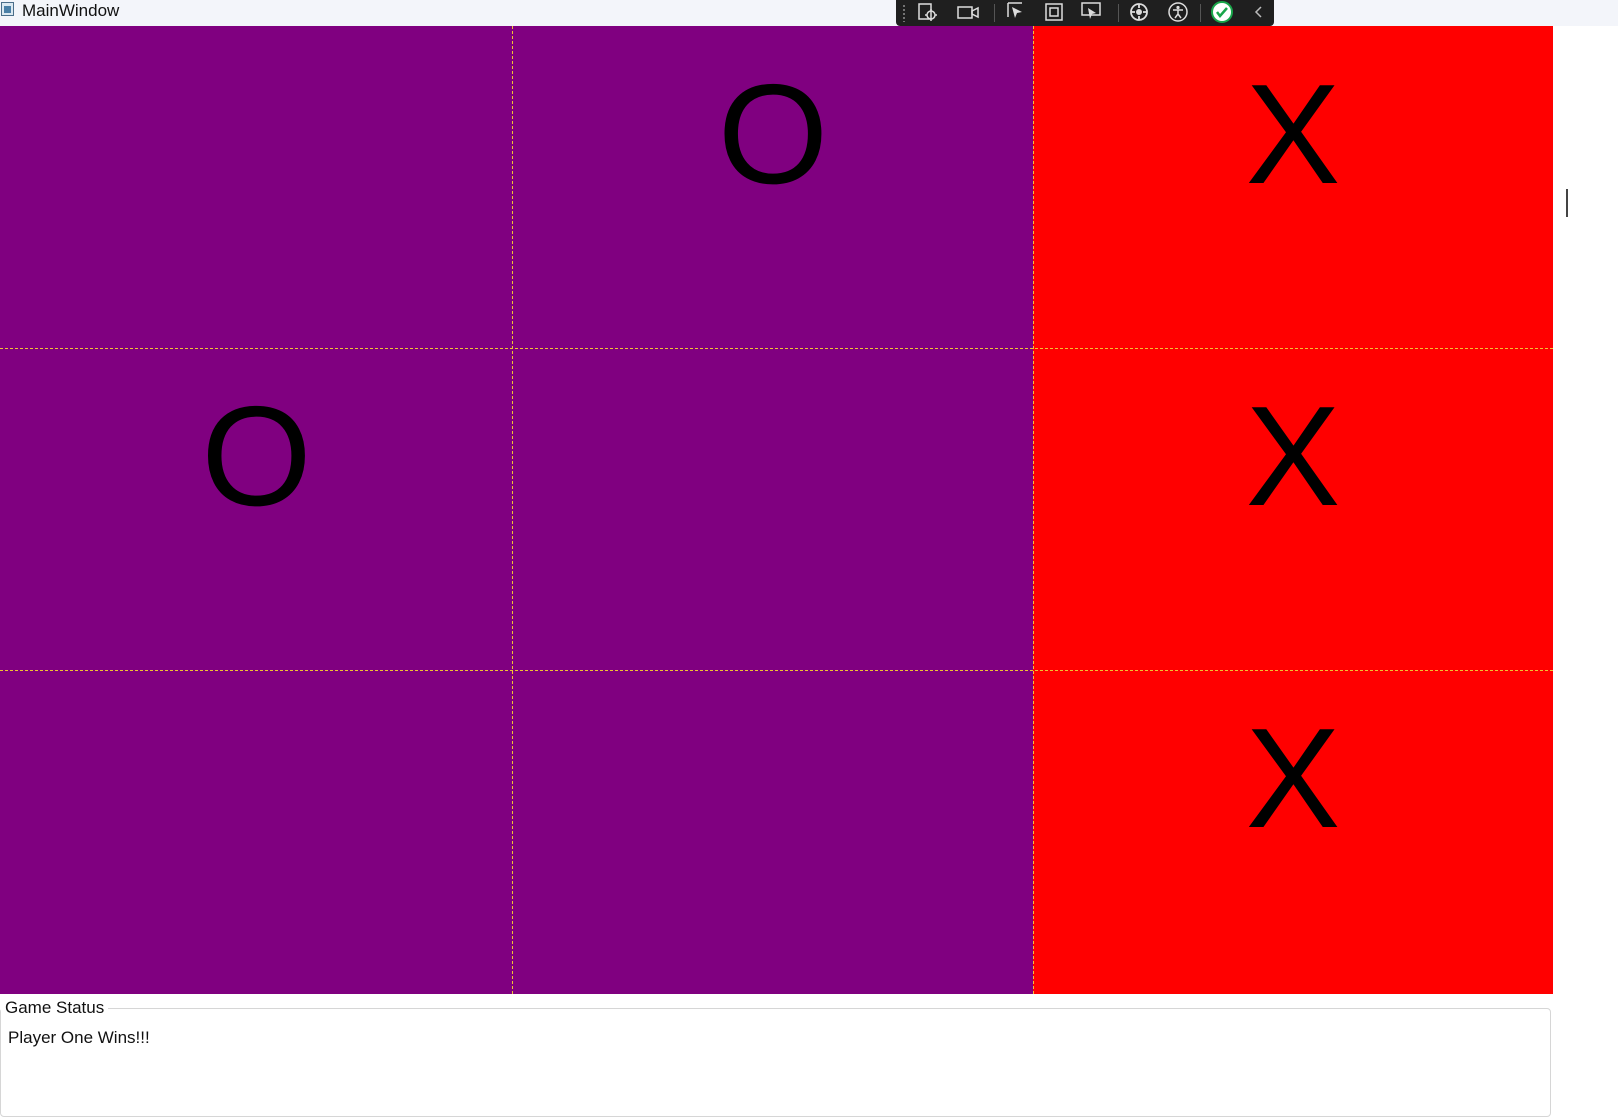 Image resolution: width=1618 pixels, height=1117 pixels. Describe the element at coordinates (7, 9) in the screenshot. I see `app-window-icon` at that location.